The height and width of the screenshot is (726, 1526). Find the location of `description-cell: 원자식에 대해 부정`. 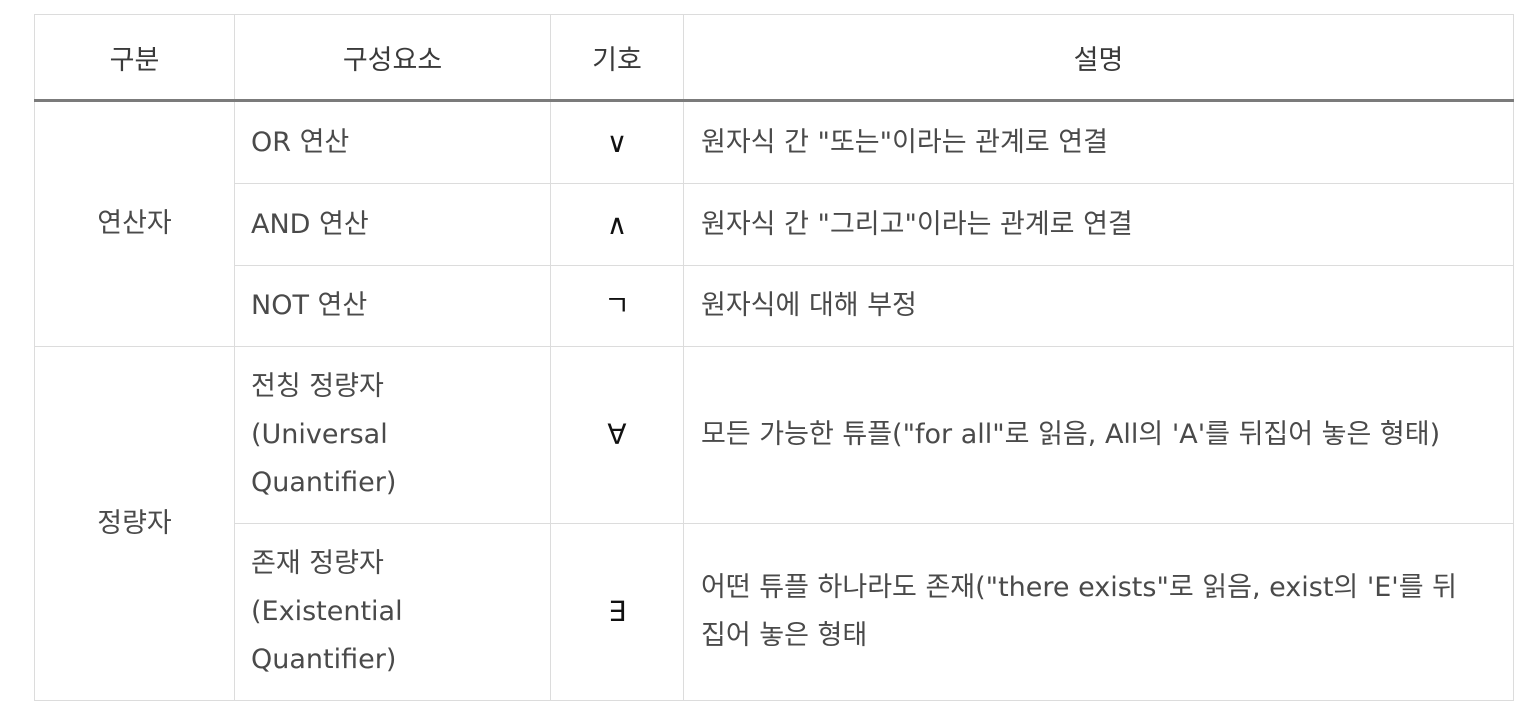

description-cell: 원자식에 대해 부정 is located at coordinates (1098, 306).